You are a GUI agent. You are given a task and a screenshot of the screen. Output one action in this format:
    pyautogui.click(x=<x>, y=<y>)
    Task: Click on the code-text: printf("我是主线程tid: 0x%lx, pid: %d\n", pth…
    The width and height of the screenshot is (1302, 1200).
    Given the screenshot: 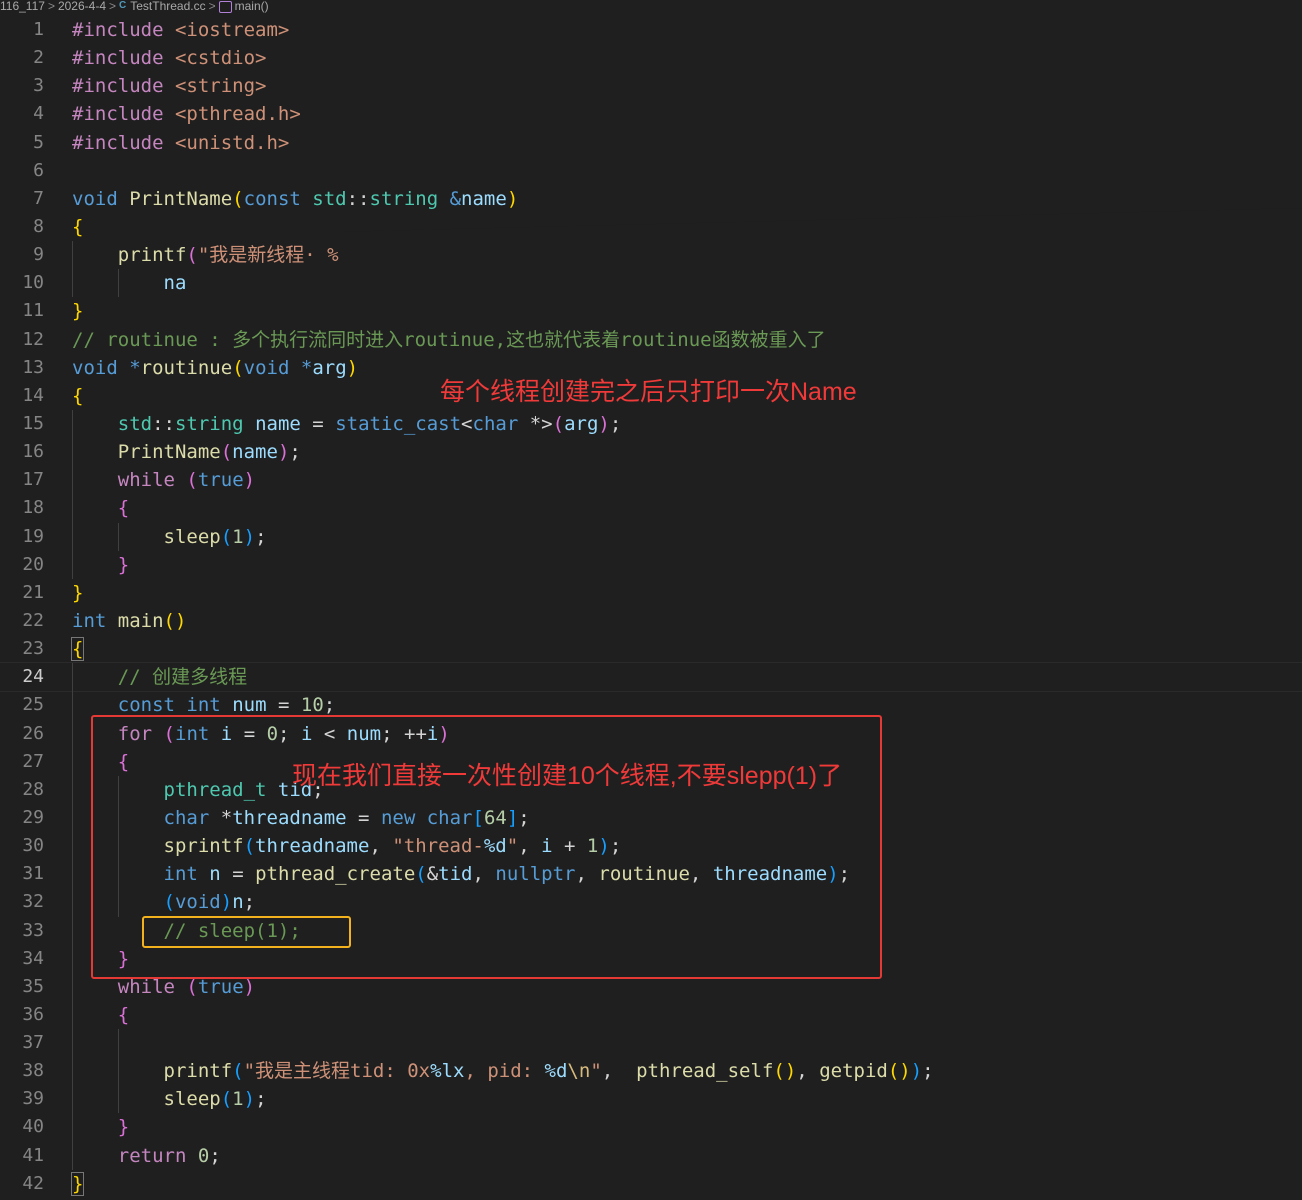 What is the action you would take?
    pyautogui.click(x=548, y=1071)
    